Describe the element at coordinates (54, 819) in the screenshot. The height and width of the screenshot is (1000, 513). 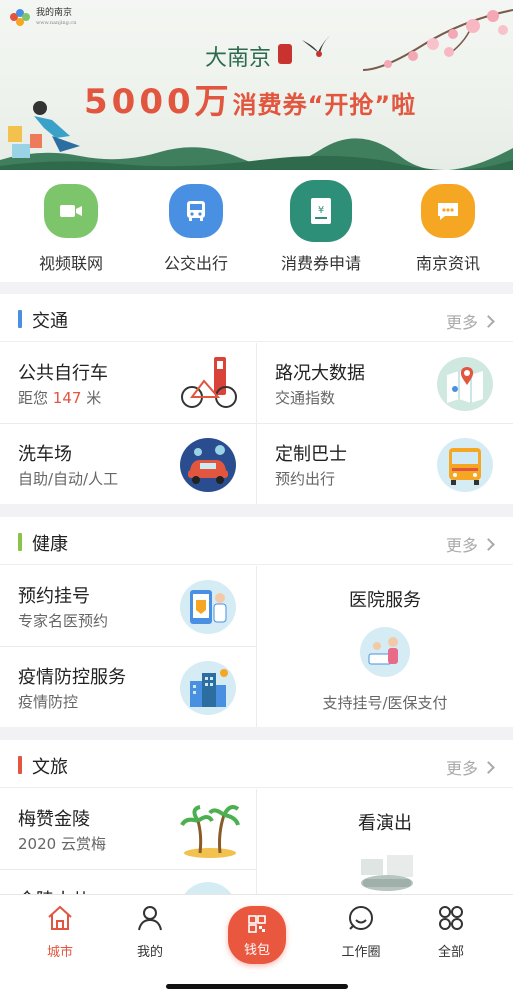
I see `card-title: 梅赞金陵` at that location.